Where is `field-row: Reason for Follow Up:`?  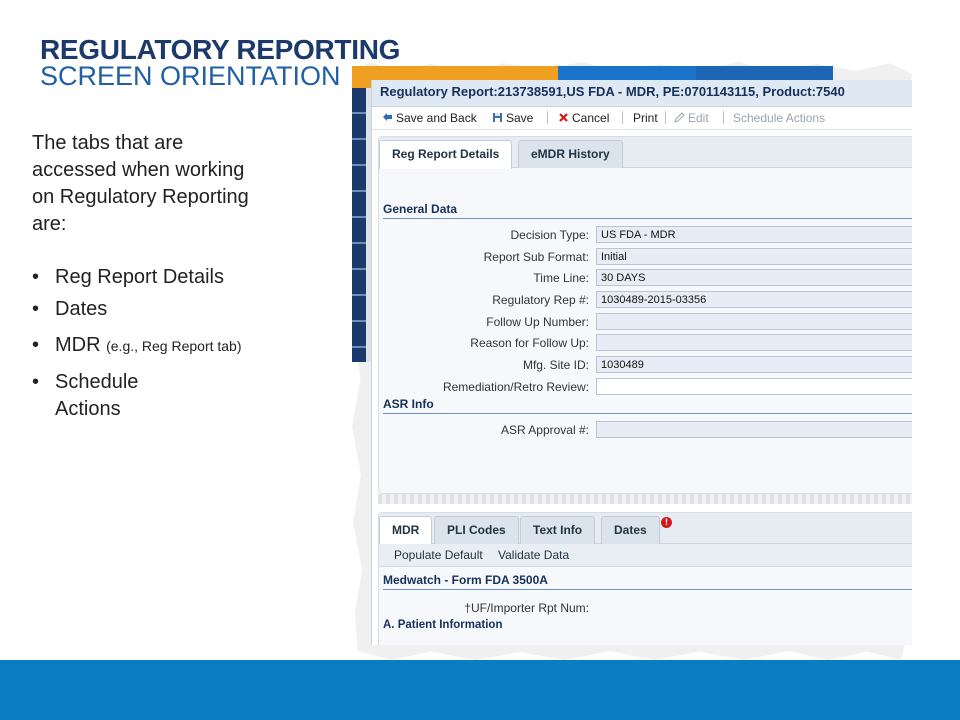 field-row: Reason for Follow Up: is located at coordinates (645, 343).